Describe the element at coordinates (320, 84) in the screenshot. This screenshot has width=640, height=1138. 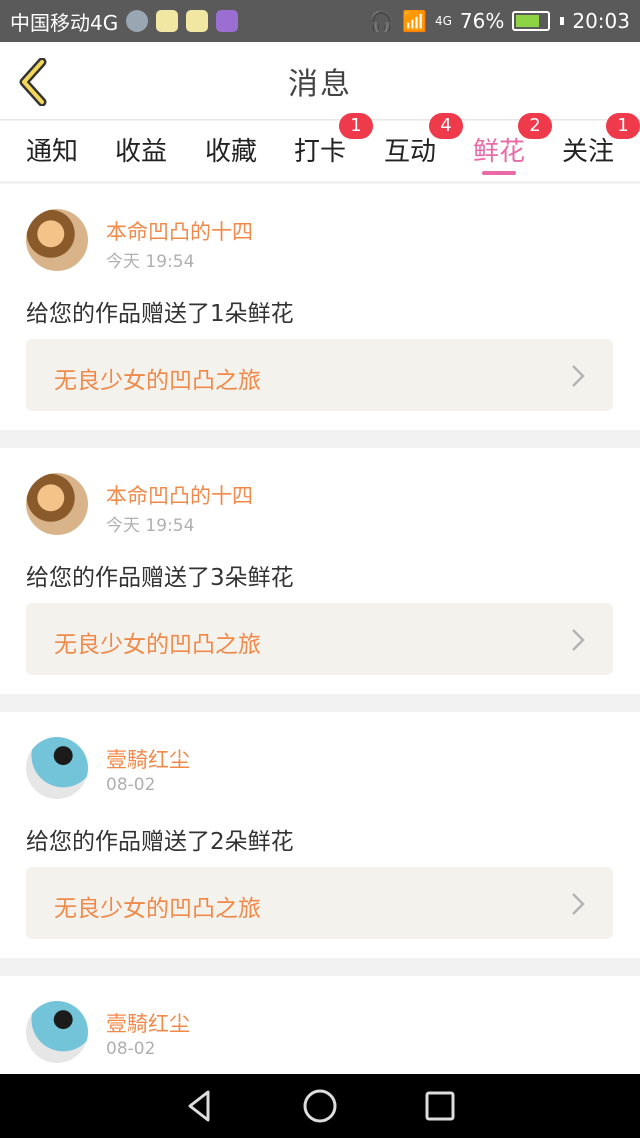
I see `page-title: 消息` at that location.